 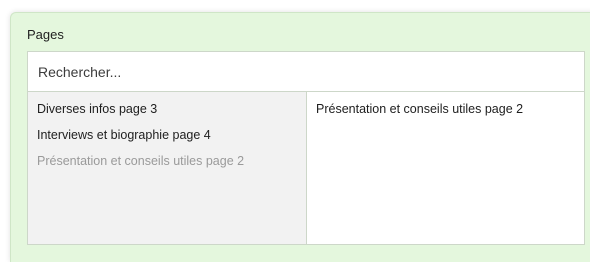 What do you see at coordinates (141, 161) in the screenshot?
I see `list-item-already-selected: Présentation et conseils utiles page 2` at bounding box center [141, 161].